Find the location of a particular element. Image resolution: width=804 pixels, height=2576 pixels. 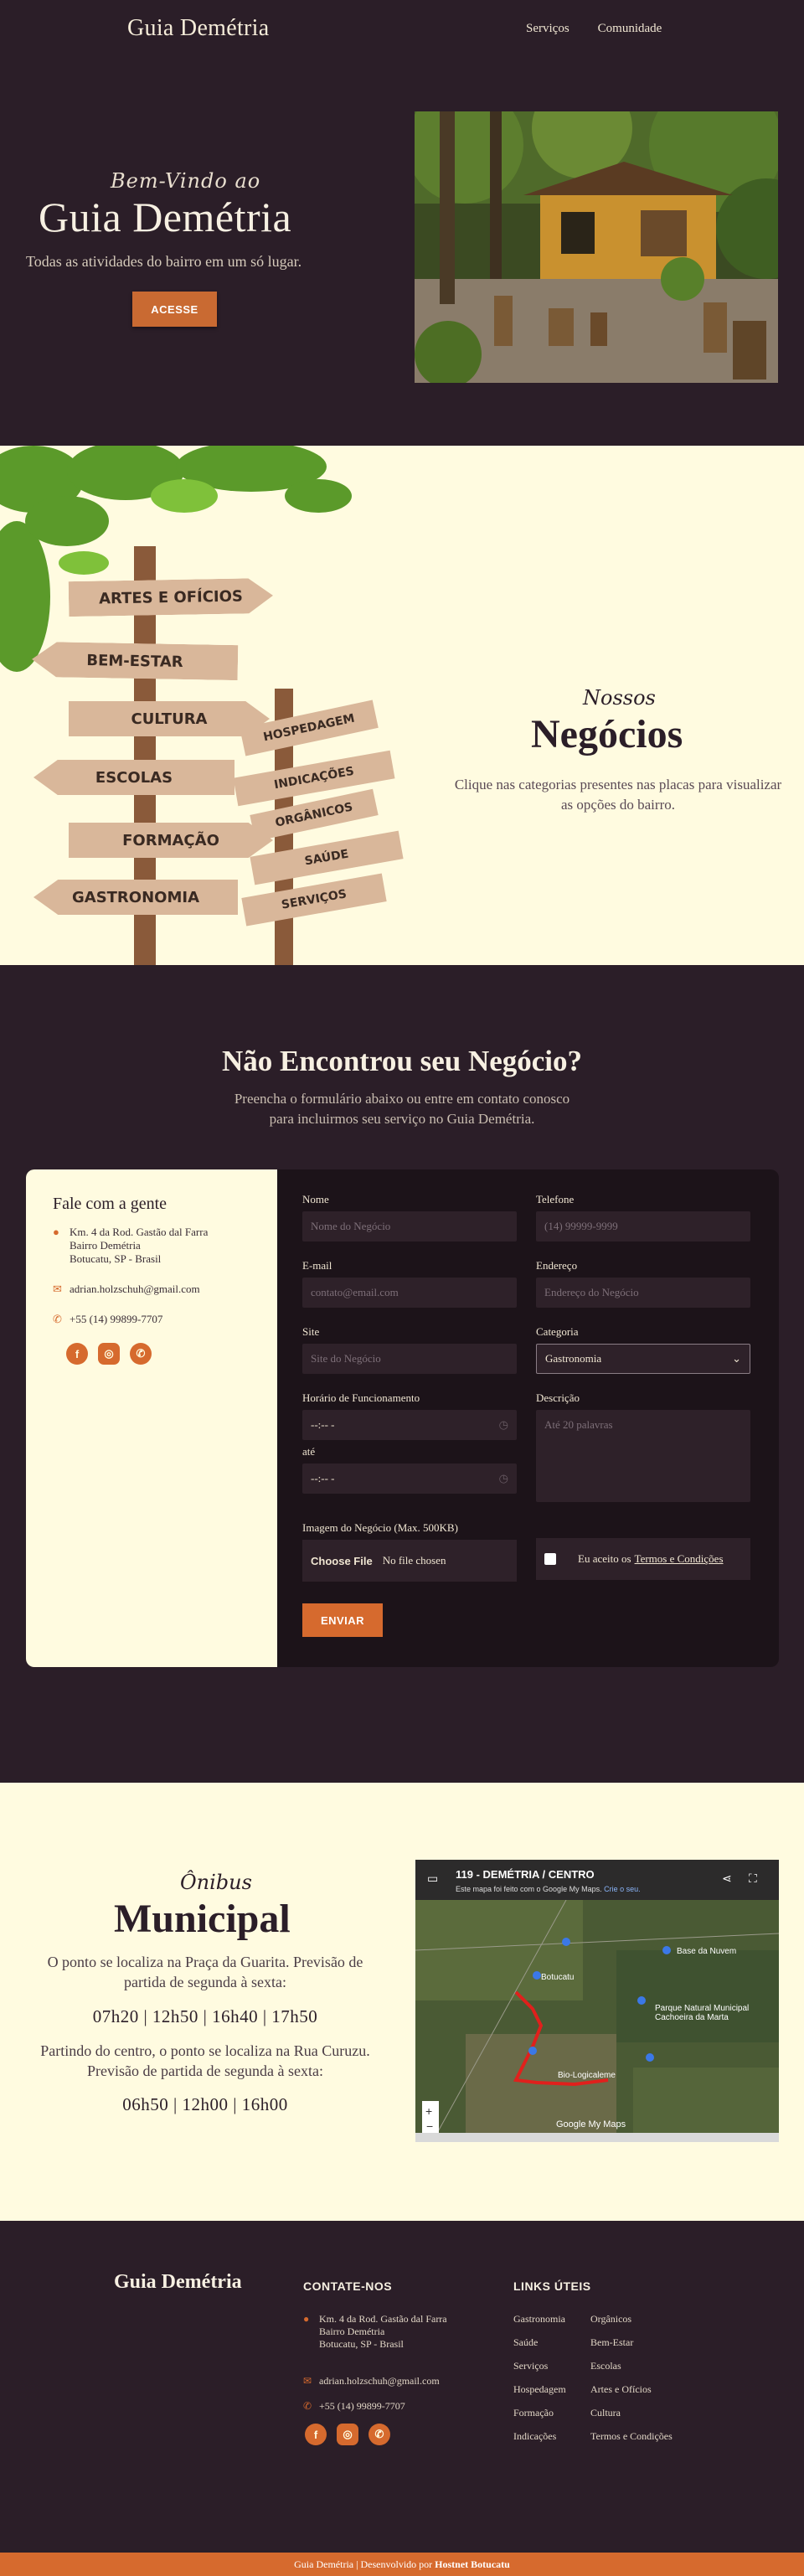

site-input: Site do Negócio is located at coordinates (409, 1359).